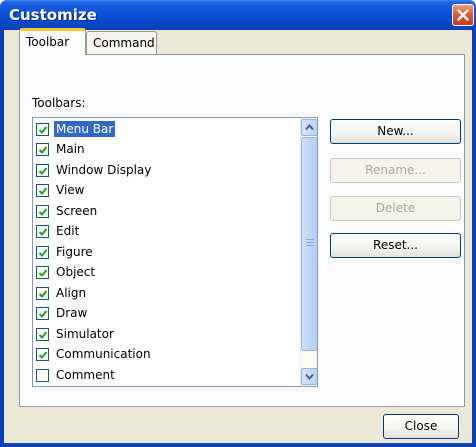  I want to click on list-item-label: Edit, so click(68, 231).